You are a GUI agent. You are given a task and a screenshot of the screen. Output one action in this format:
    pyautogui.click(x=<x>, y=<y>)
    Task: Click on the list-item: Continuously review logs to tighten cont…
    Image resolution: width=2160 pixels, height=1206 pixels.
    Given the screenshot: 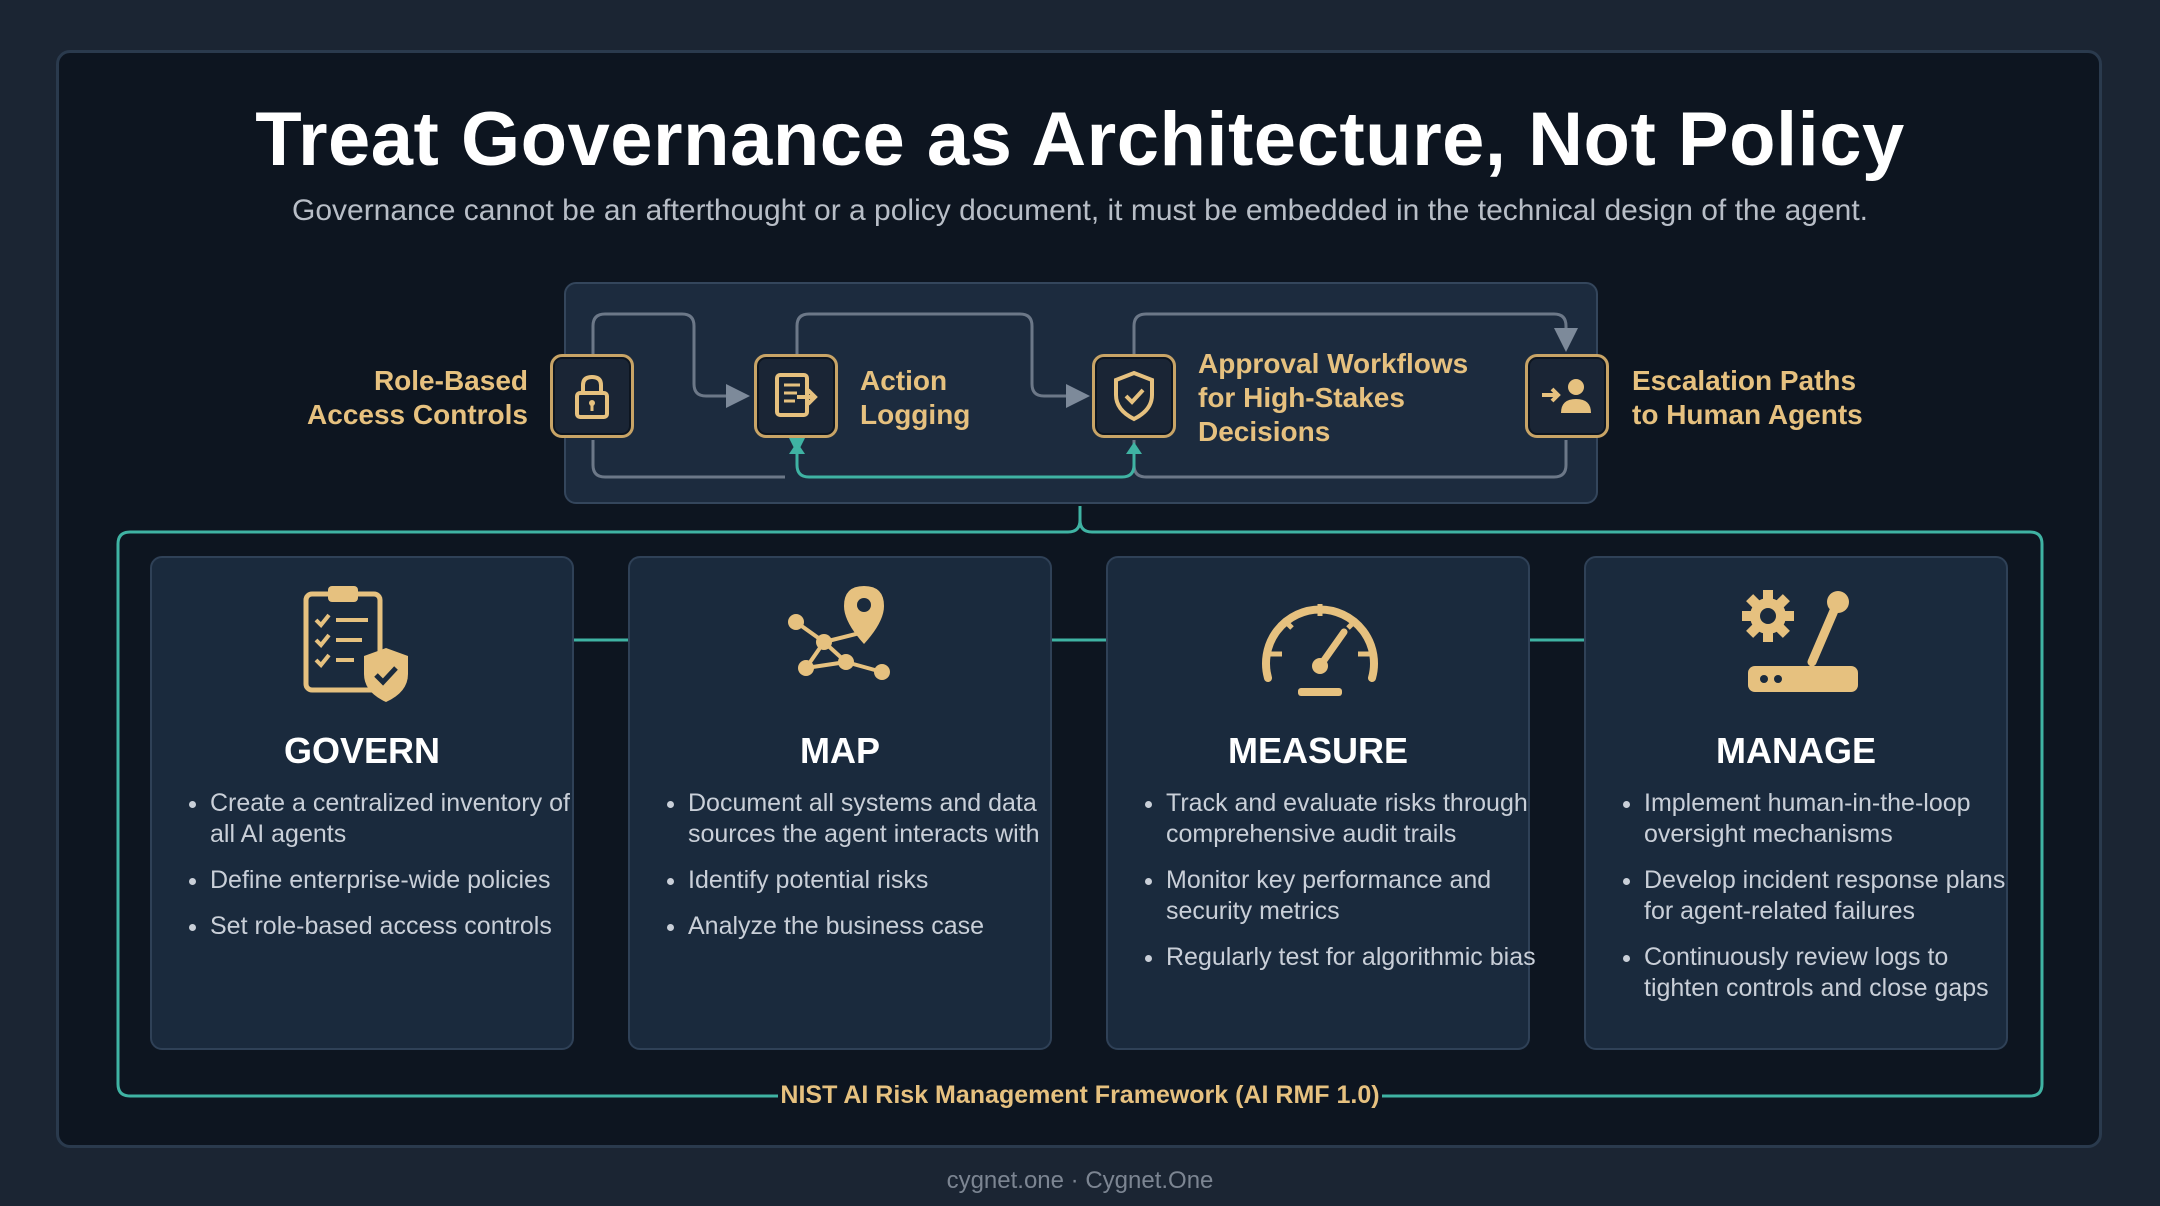 What is the action you would take?
    pyautogui.click(x=1829, y=973)
    